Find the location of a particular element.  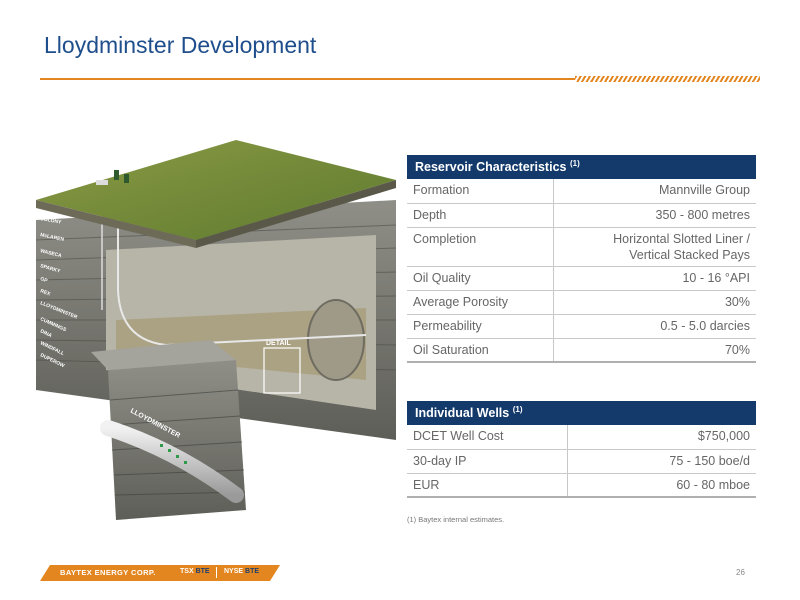

footer-tsx-ticker: TSX BTE is located at coordinates (195, 571).